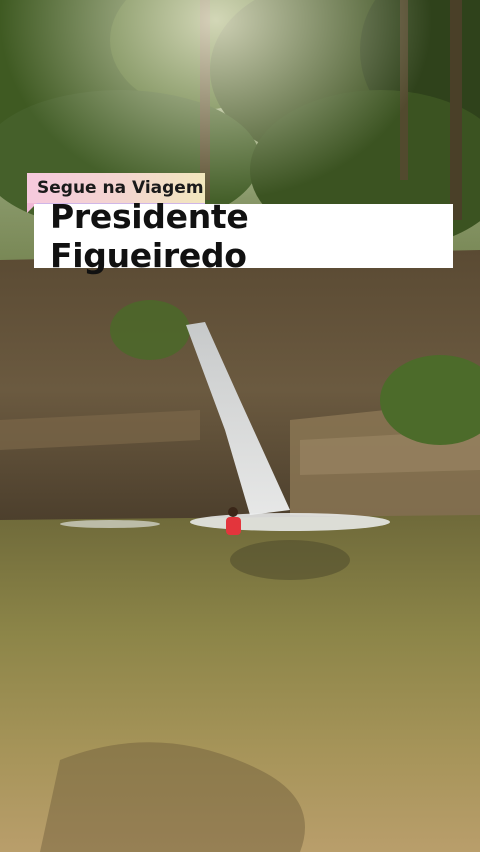 The height and width of the screenshot is (852, 480). I want to click on location-title: Presidente Figueiredo, so click(243, 236).